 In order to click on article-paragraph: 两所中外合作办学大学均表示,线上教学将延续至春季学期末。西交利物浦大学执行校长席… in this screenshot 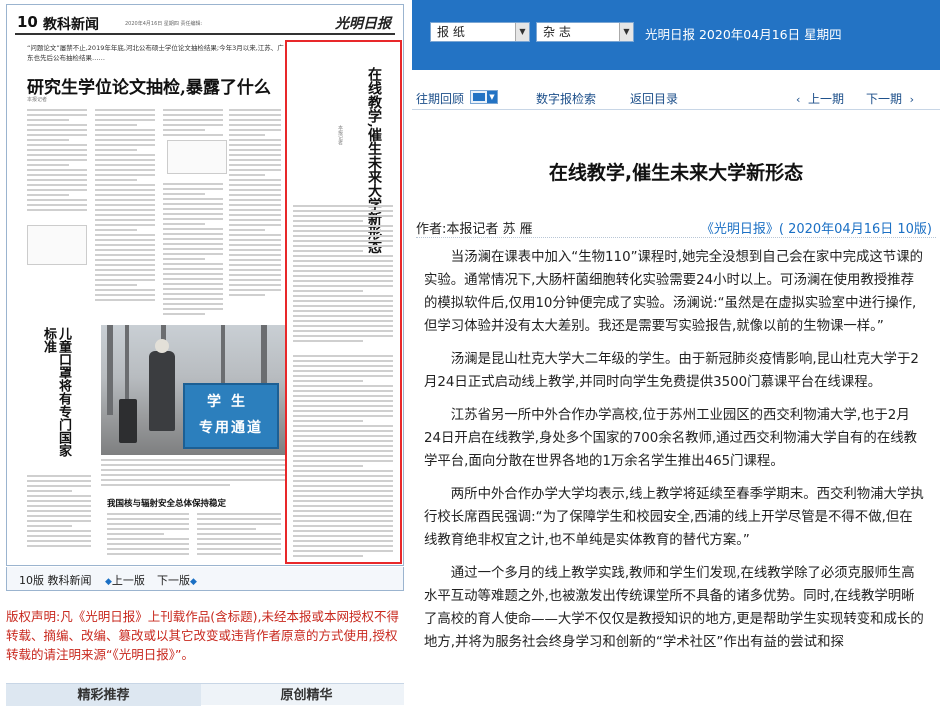, I will do `click(674, 517)`.